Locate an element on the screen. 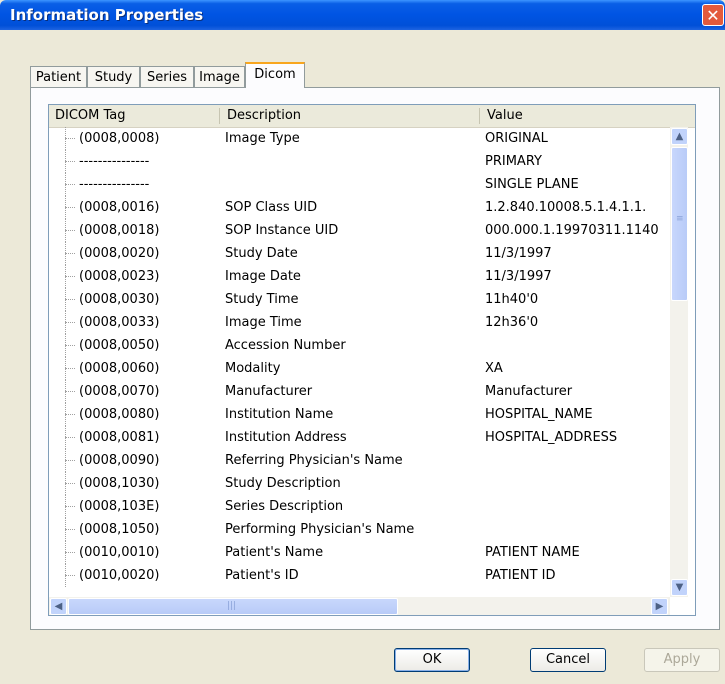 This screenshot has width=725, height=684. right-arrow-icon: ▶ is located at coordinates (659, 606).